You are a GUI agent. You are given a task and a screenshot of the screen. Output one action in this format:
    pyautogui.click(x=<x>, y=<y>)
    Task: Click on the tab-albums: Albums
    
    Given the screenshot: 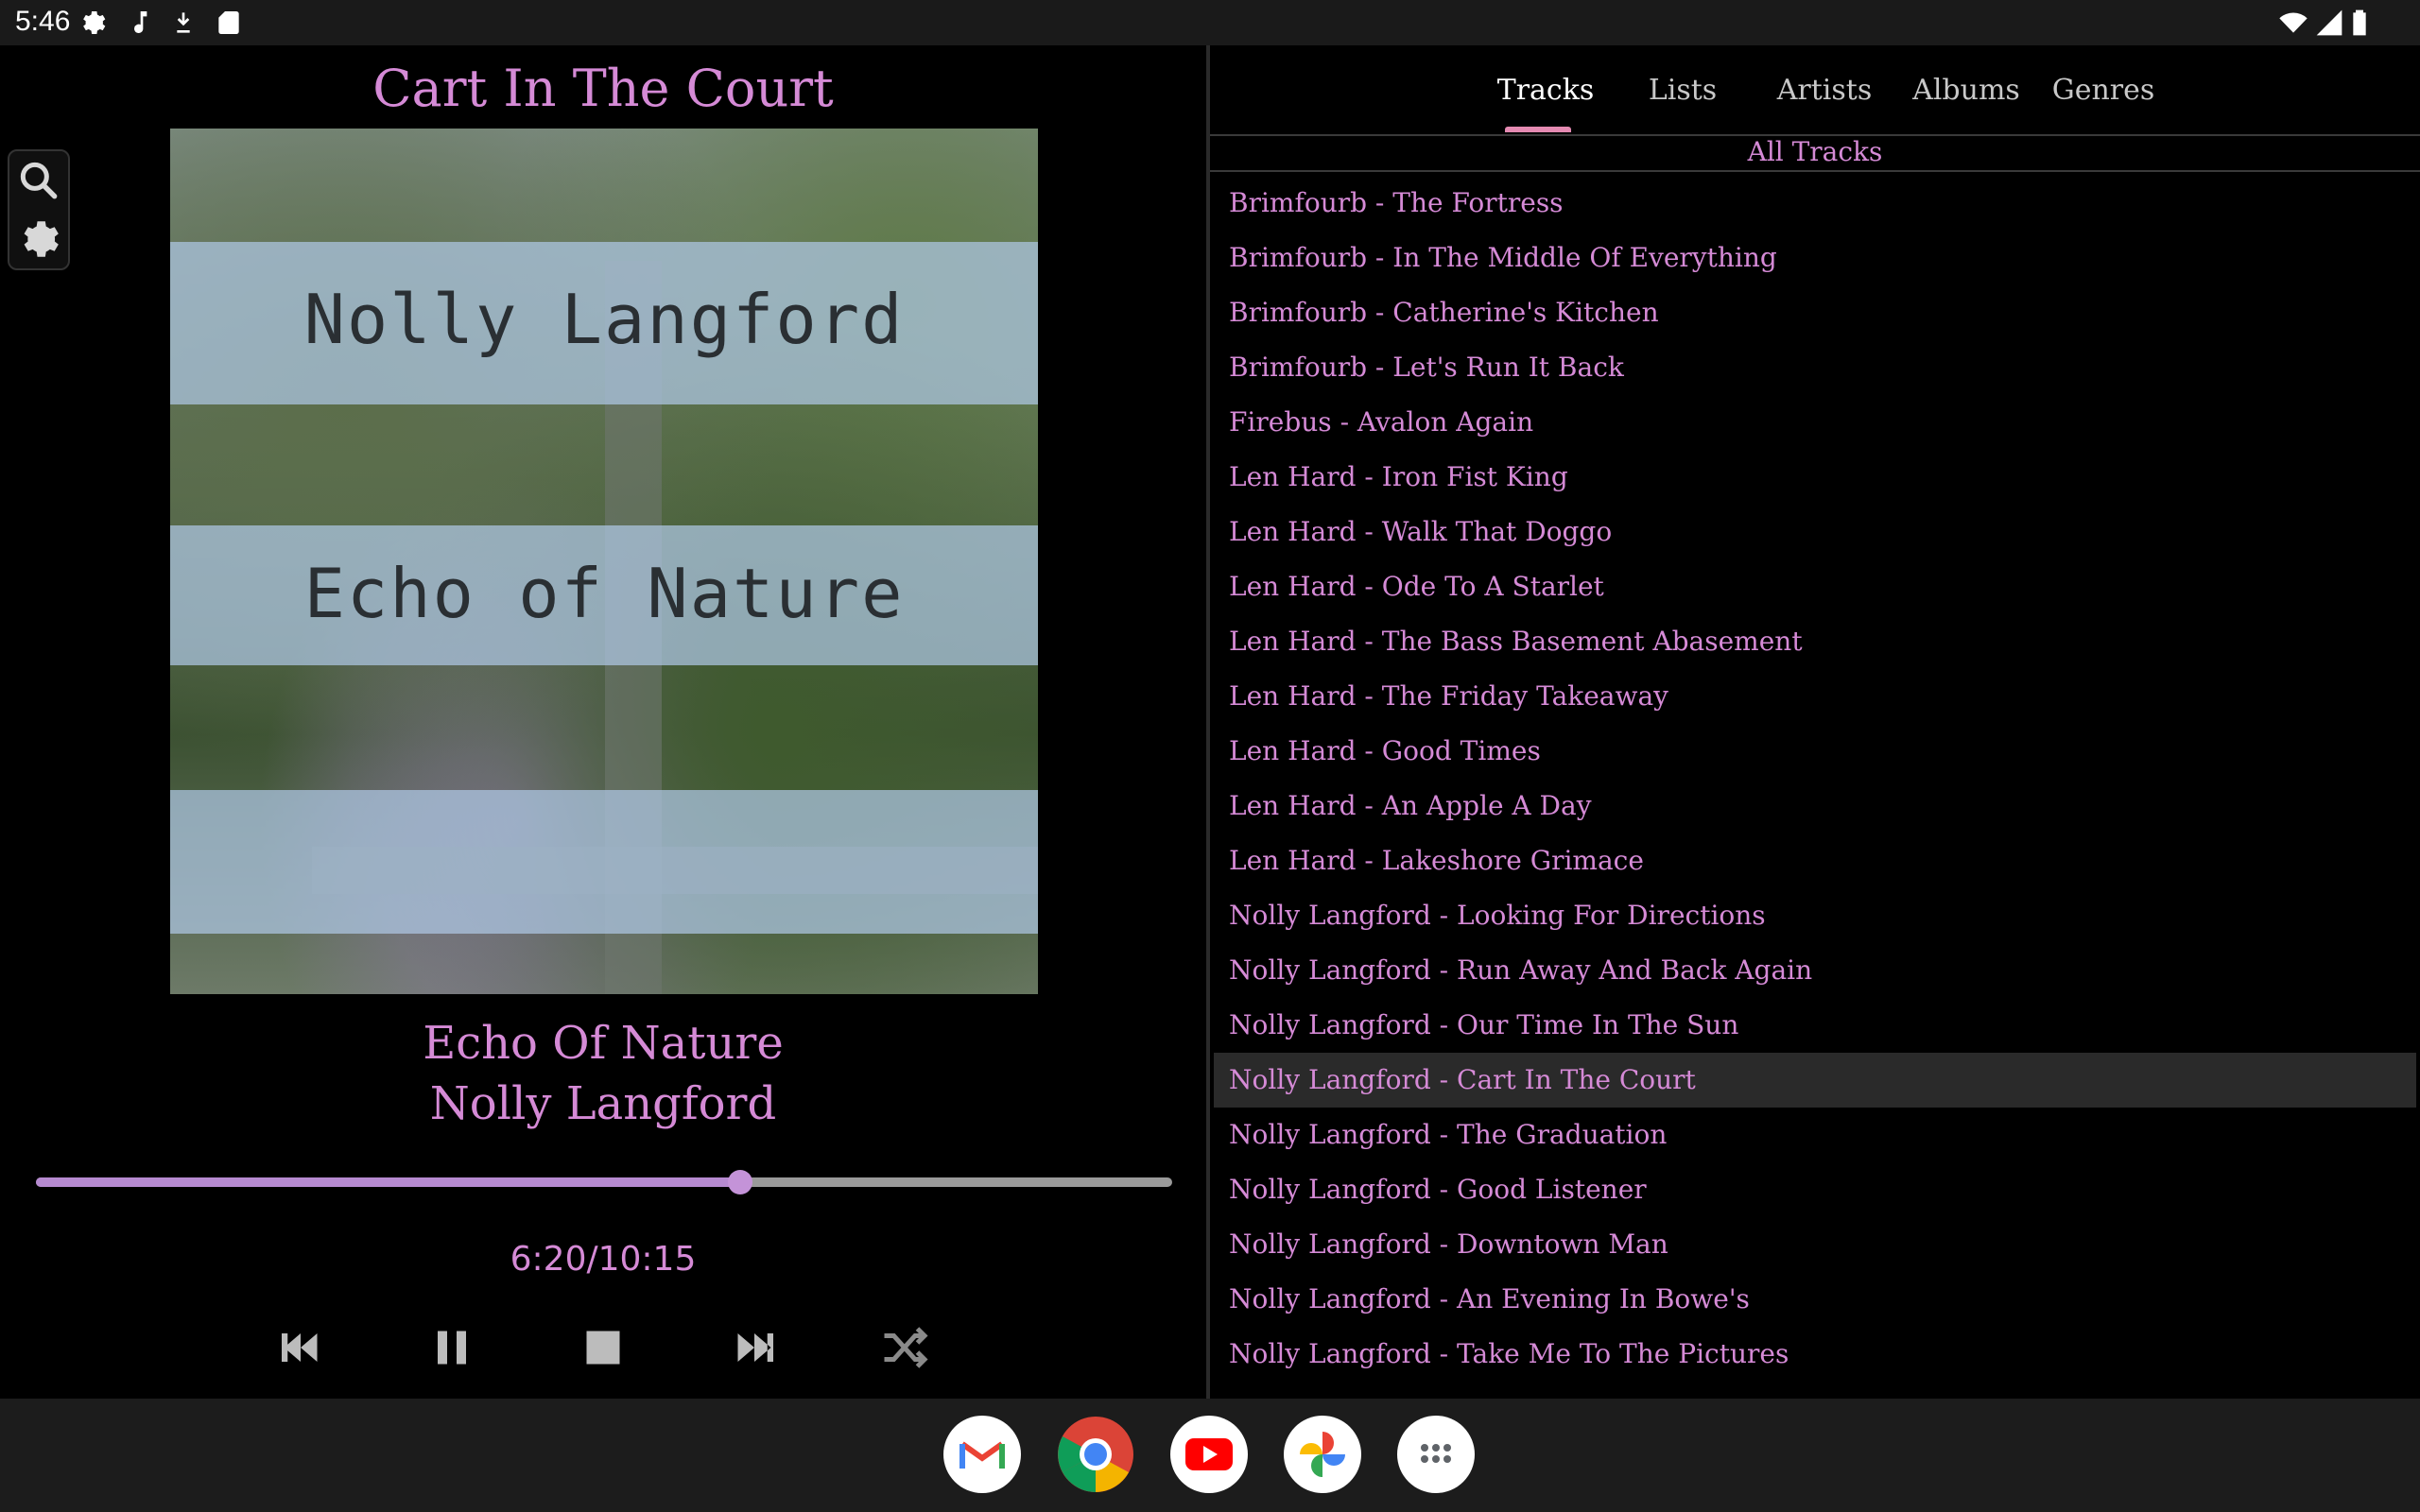 What is the action you would take?
    pyautogui.click(x=1966, y=90)
    